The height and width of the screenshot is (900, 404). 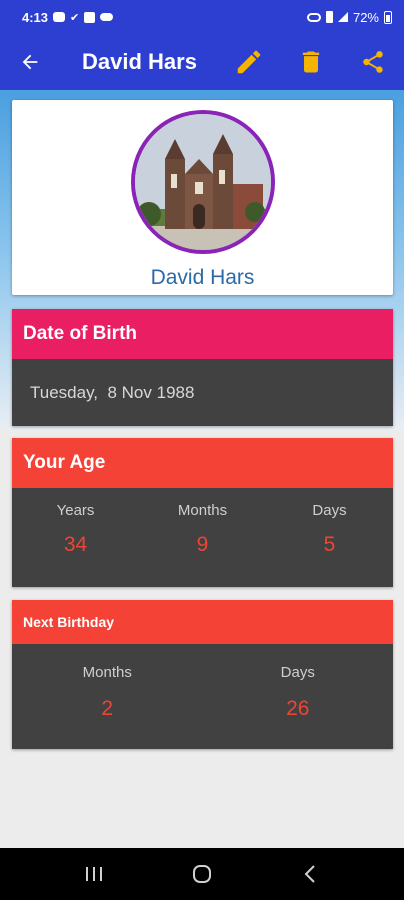 I want to click on church-photo, so click(x=203, y=182).